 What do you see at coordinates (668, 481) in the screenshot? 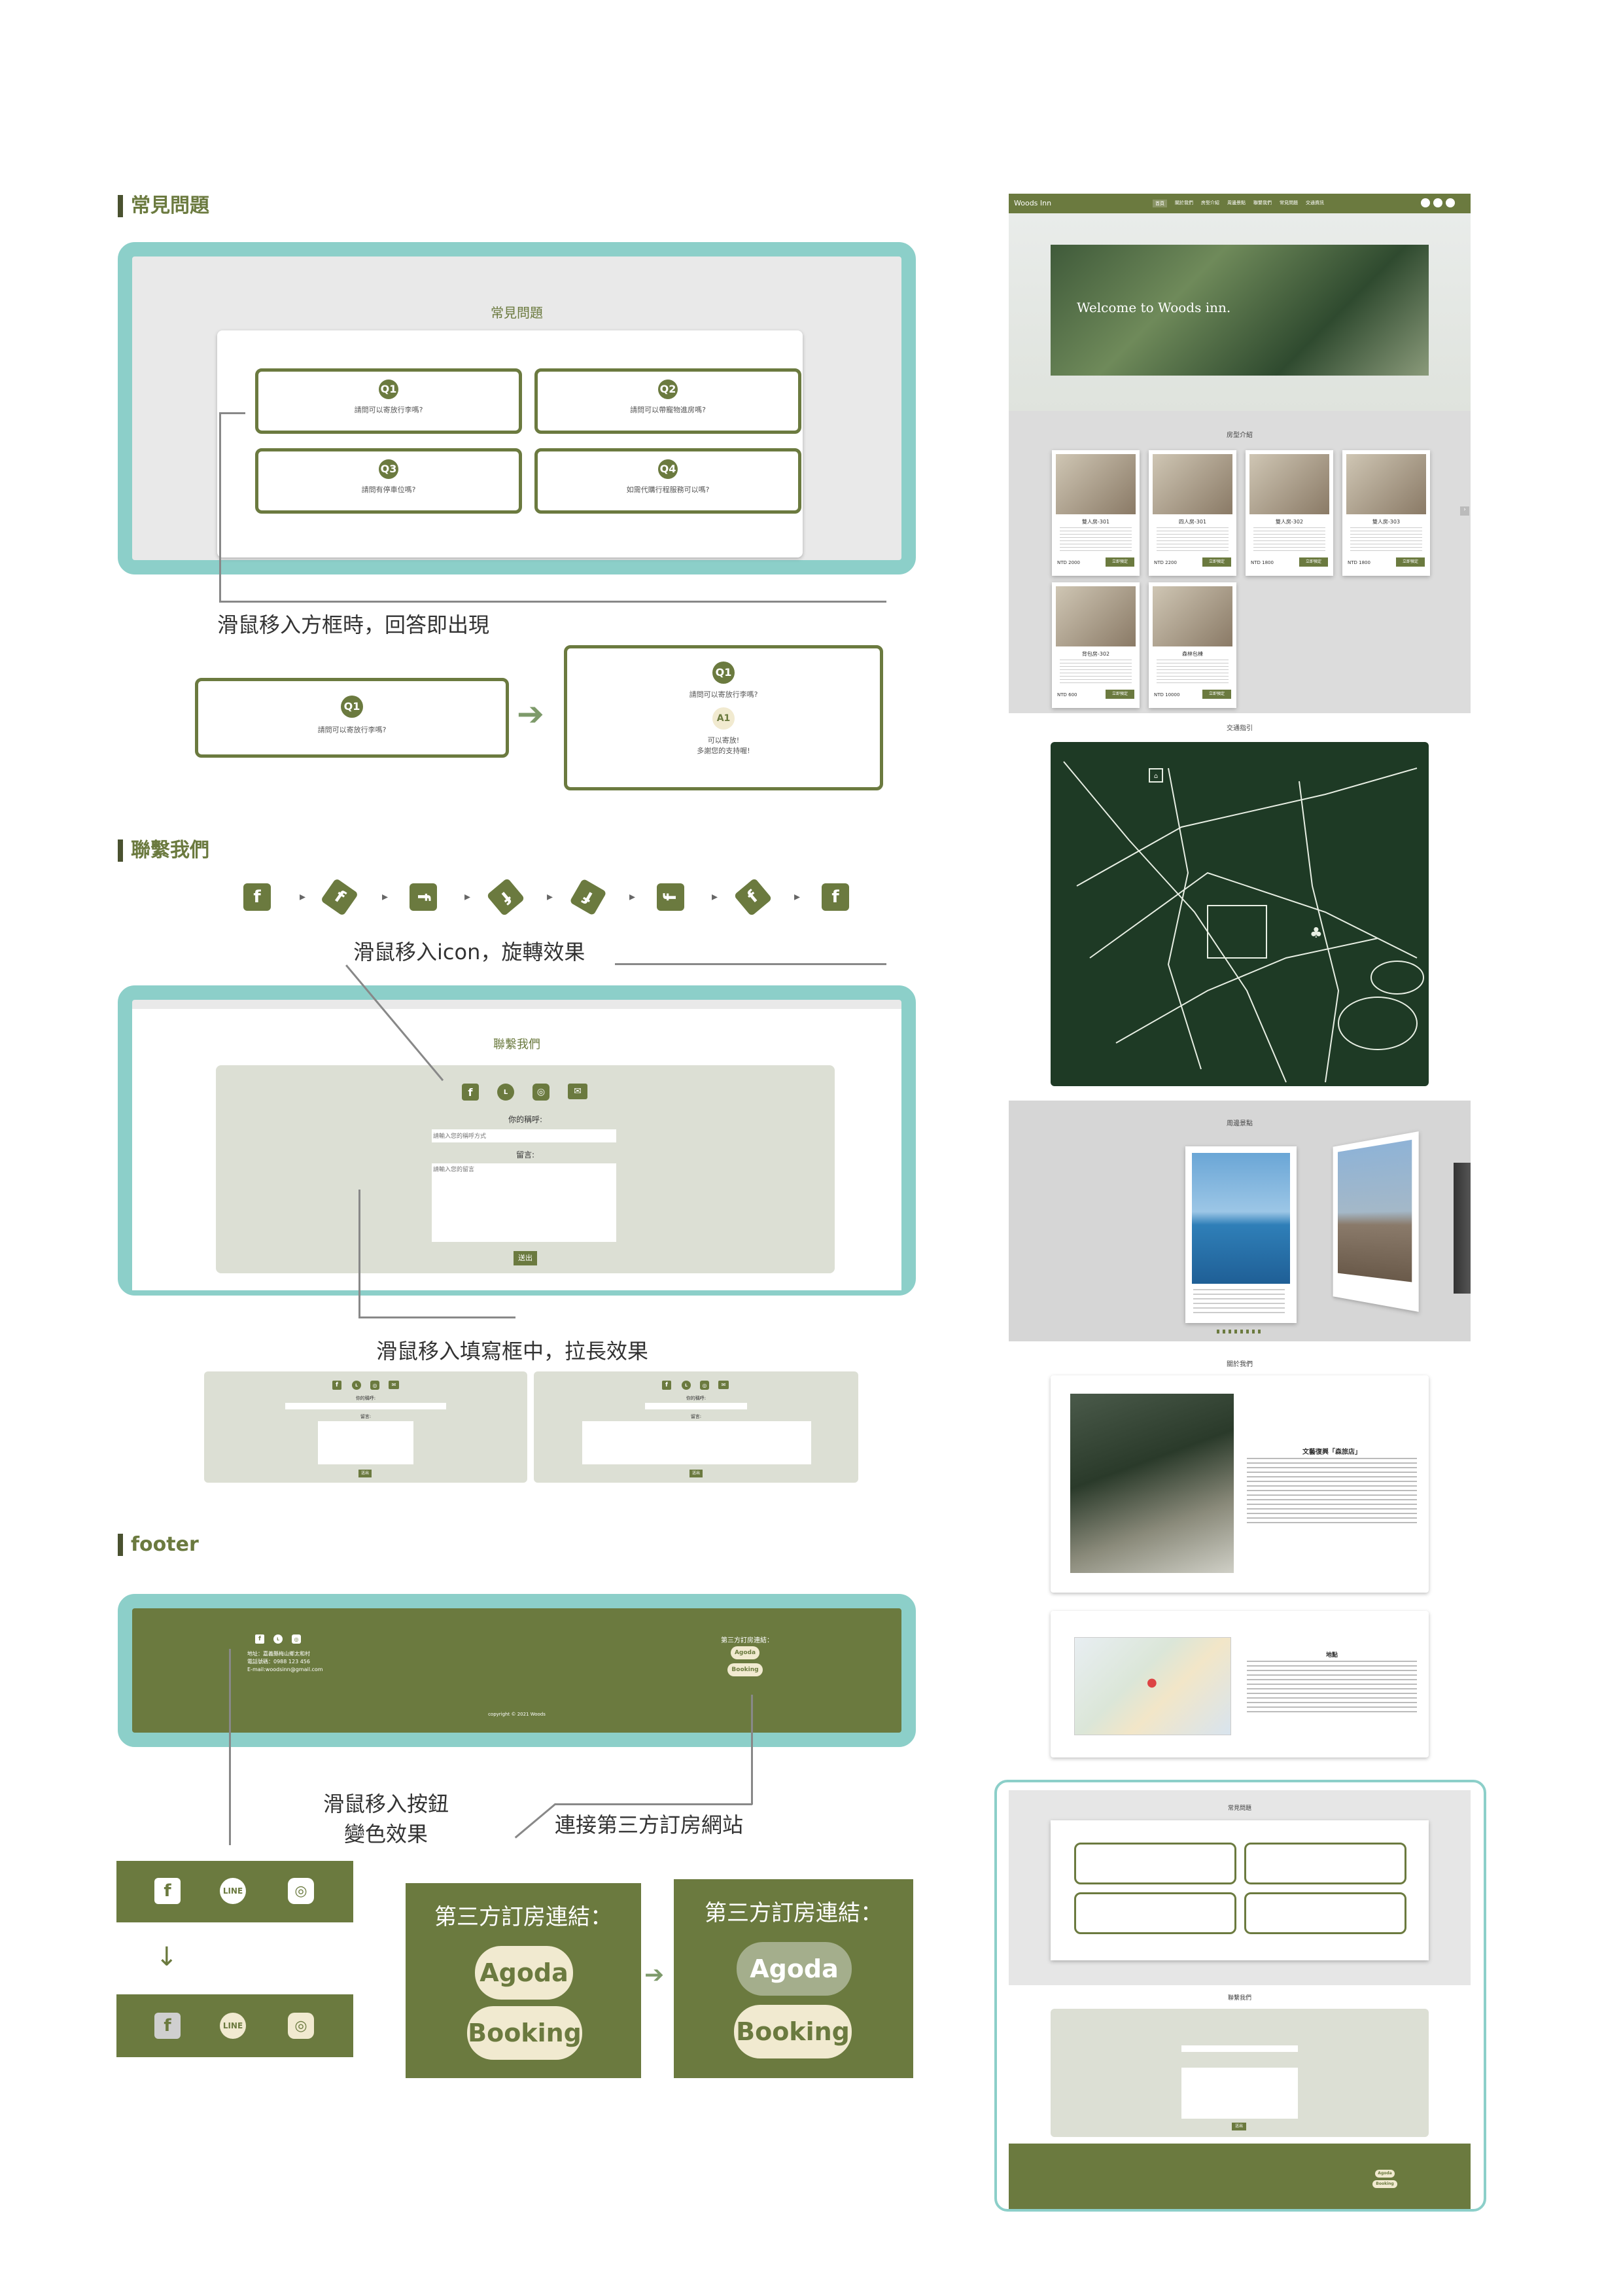
I see `faq-question-4: Q4 如需代購行程服務可以嗎?` at bounding box center [668, 481].